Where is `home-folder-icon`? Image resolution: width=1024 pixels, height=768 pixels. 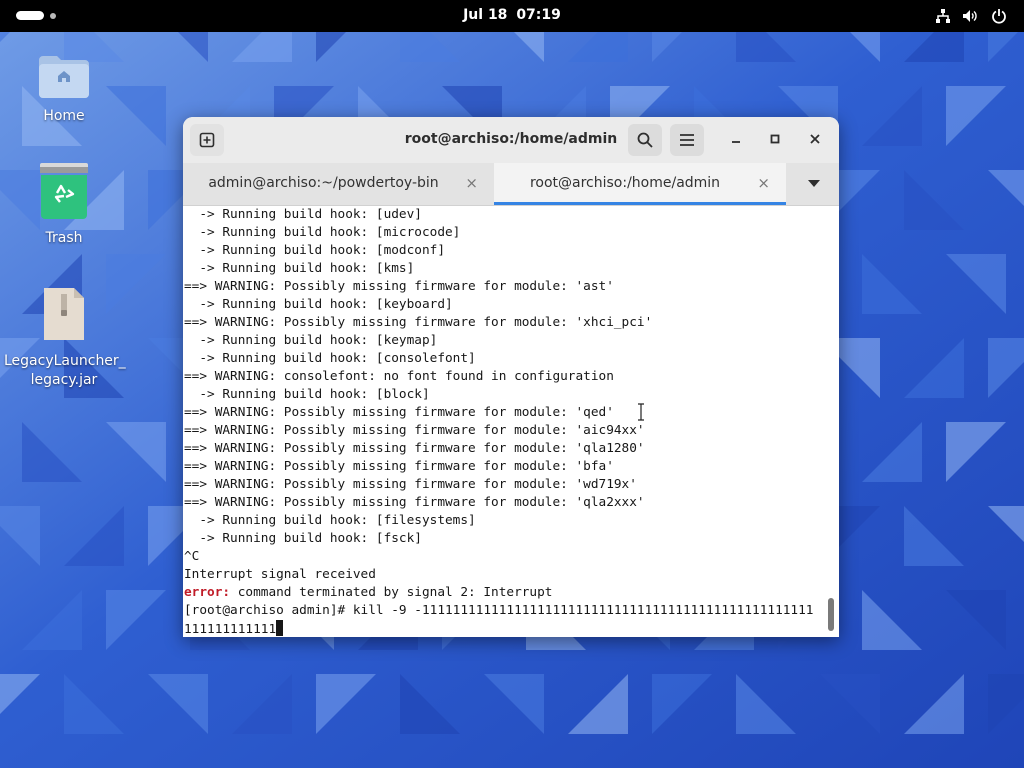 home-folder-icon is located at coordinates (64, 77).